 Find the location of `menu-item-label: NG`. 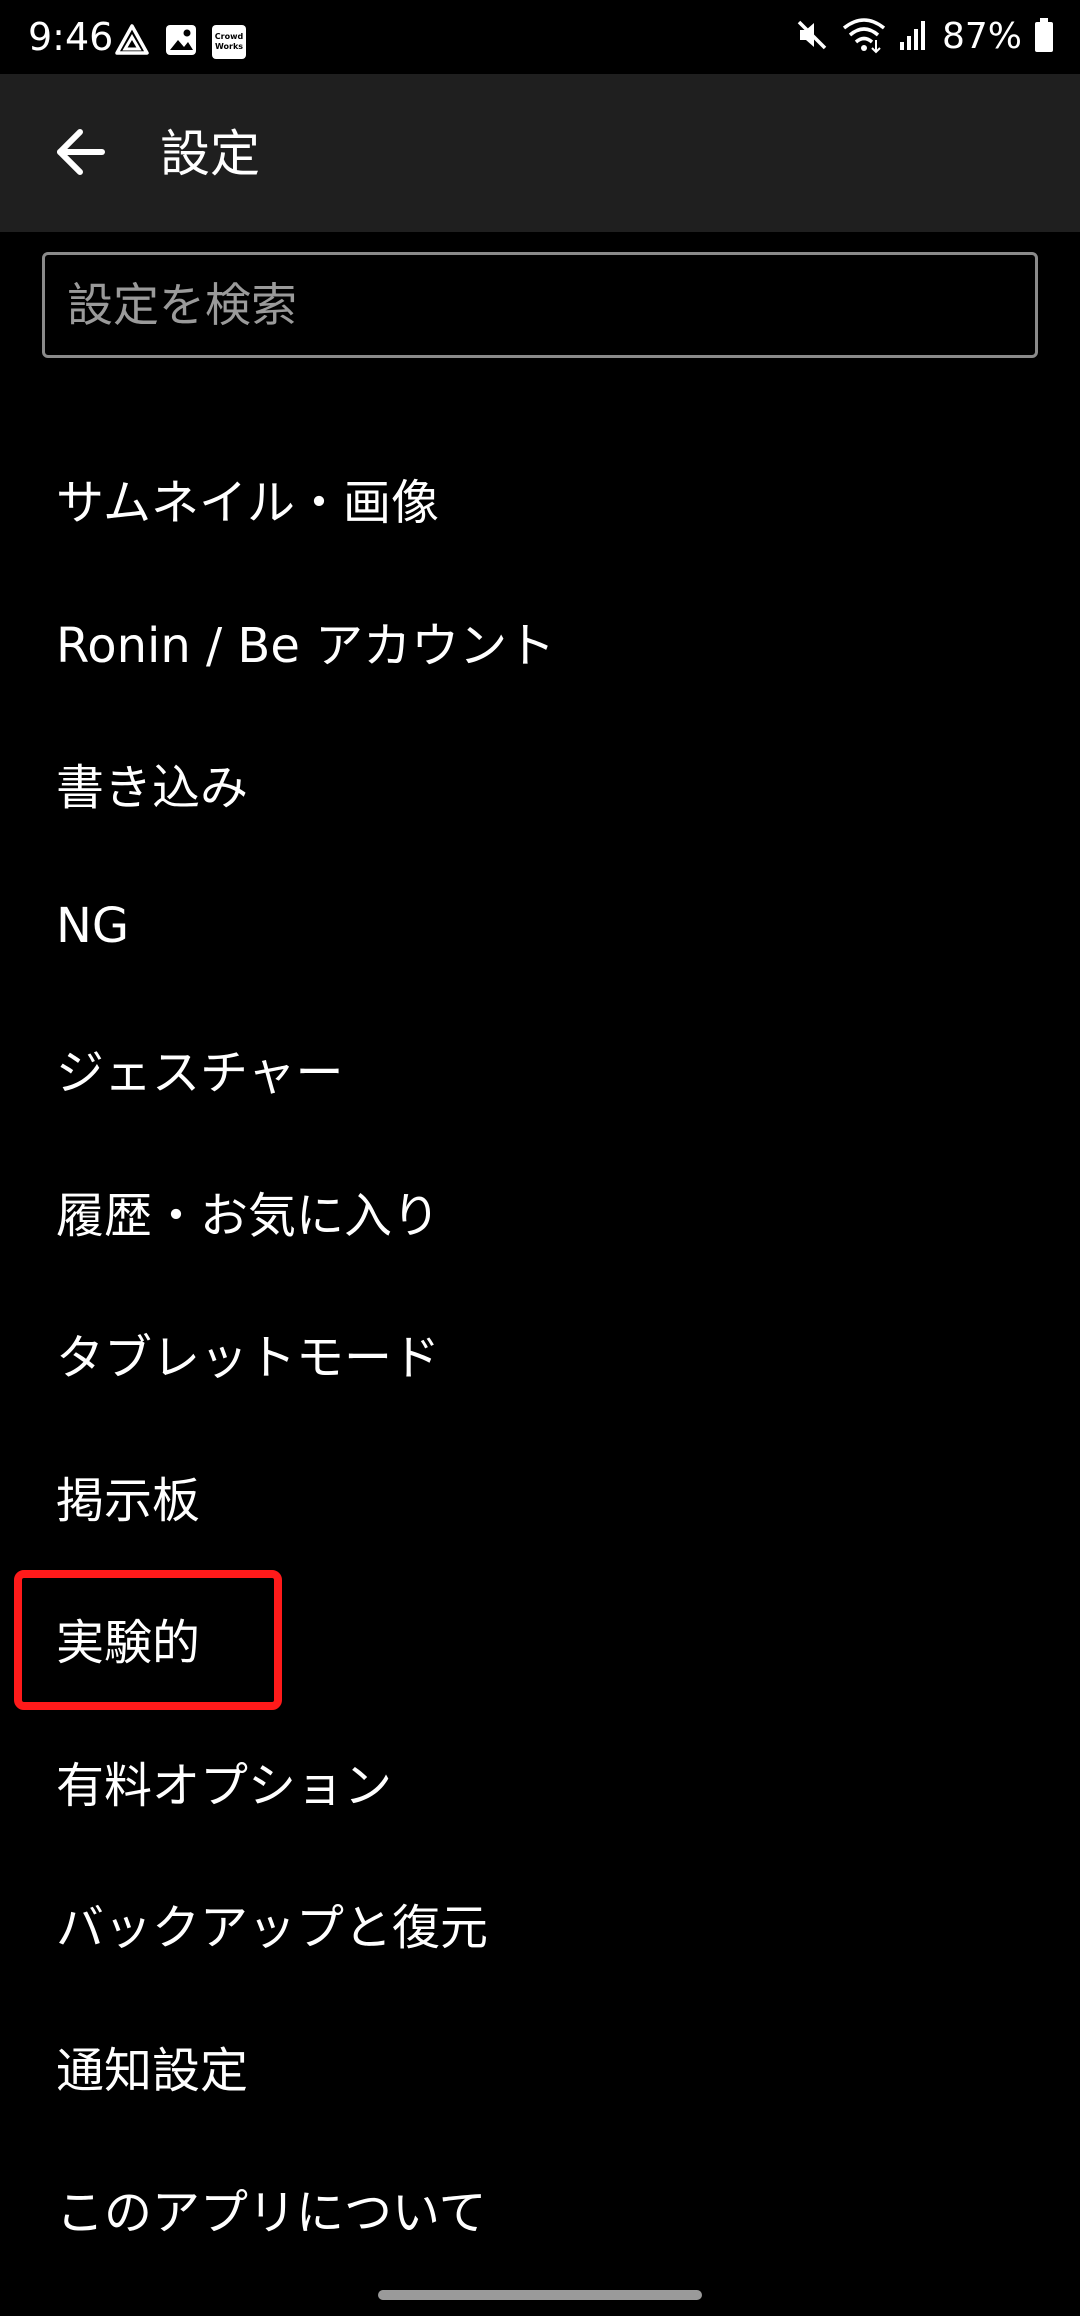

menu-item-label: NG is located at coordinates (93, 925).